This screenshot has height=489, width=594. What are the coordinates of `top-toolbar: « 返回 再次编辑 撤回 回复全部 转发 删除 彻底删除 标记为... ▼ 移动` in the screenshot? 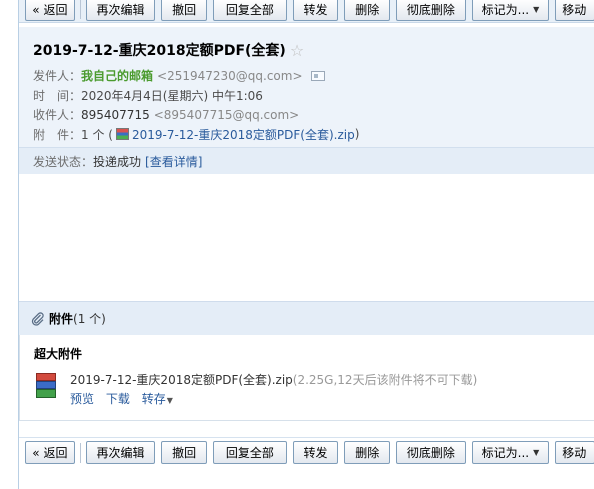 It's located at (306, 11).